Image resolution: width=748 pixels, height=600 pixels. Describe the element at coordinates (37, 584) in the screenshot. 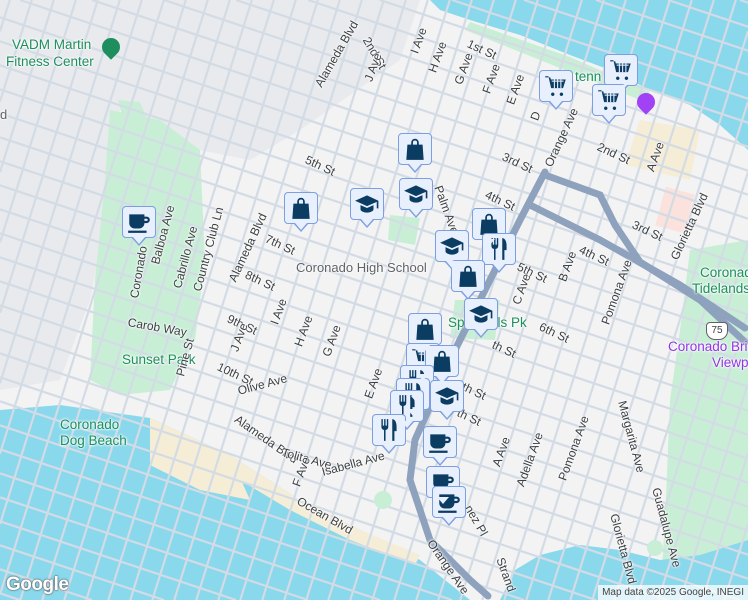

I see `google-logo: Google` at that location.